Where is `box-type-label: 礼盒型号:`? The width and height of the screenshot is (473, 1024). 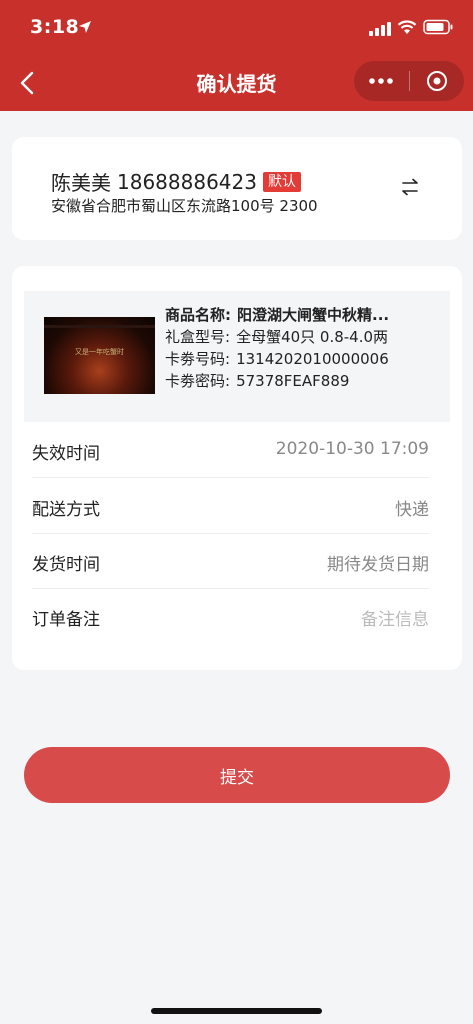
box-type-label: 礼盒型号: is located at coordinates (198, 337).